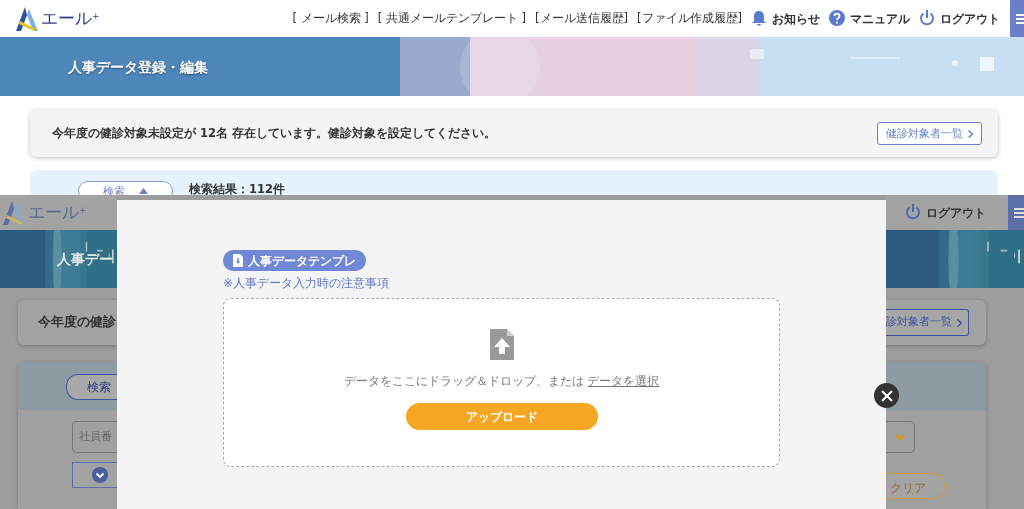 This screenshot has height=509, width=1024. I want to click on file-download-icon, so click(238, 260).